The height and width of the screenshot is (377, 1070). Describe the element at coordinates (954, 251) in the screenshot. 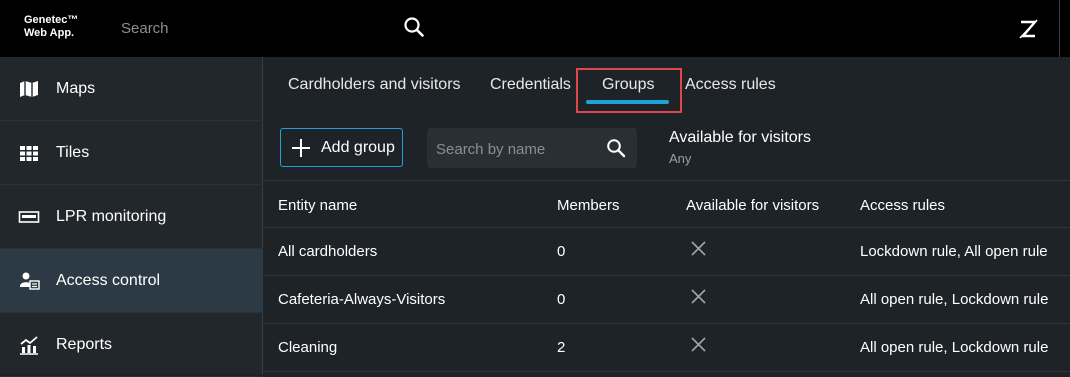

I see `cell-access-rules: Lockdown rule, All open rule` at that location.